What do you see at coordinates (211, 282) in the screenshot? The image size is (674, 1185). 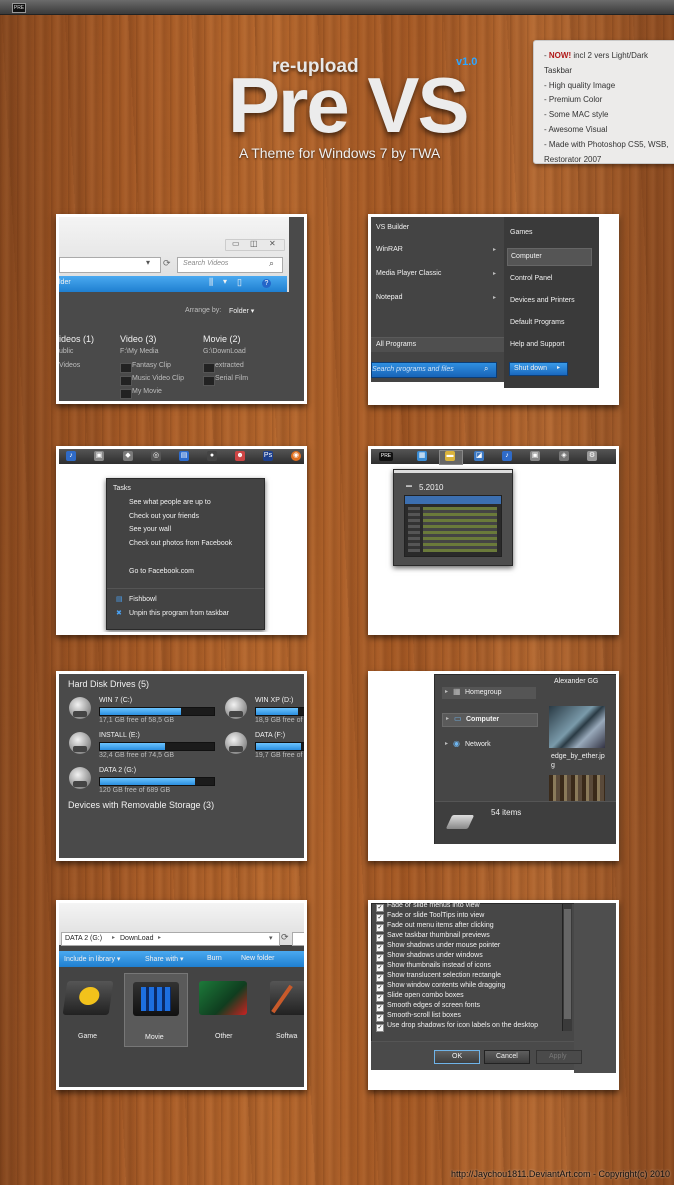 I see `view-icon: ⫼` at bounding box center [211, 282].